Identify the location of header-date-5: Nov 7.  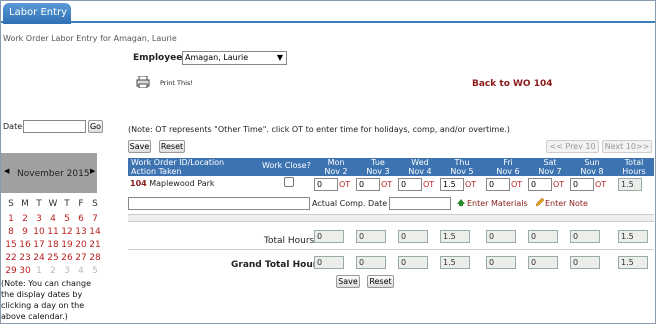
(550, 171).